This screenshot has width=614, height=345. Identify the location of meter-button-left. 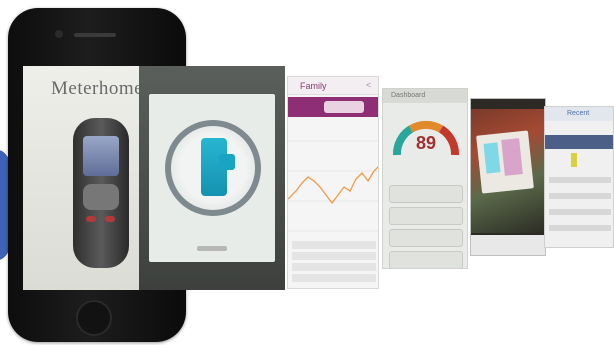
(91, 219).